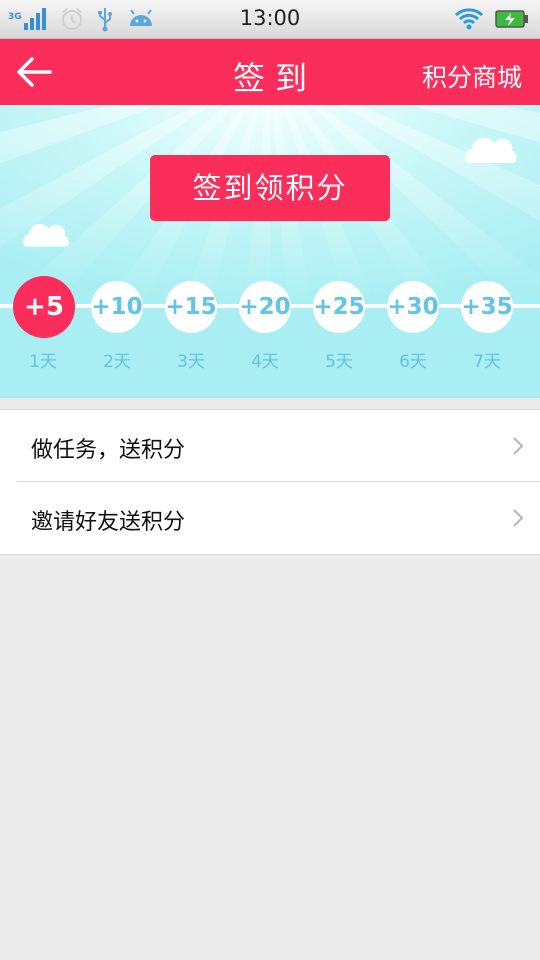  I want to click on day-label: 4天, so click(265, 362).